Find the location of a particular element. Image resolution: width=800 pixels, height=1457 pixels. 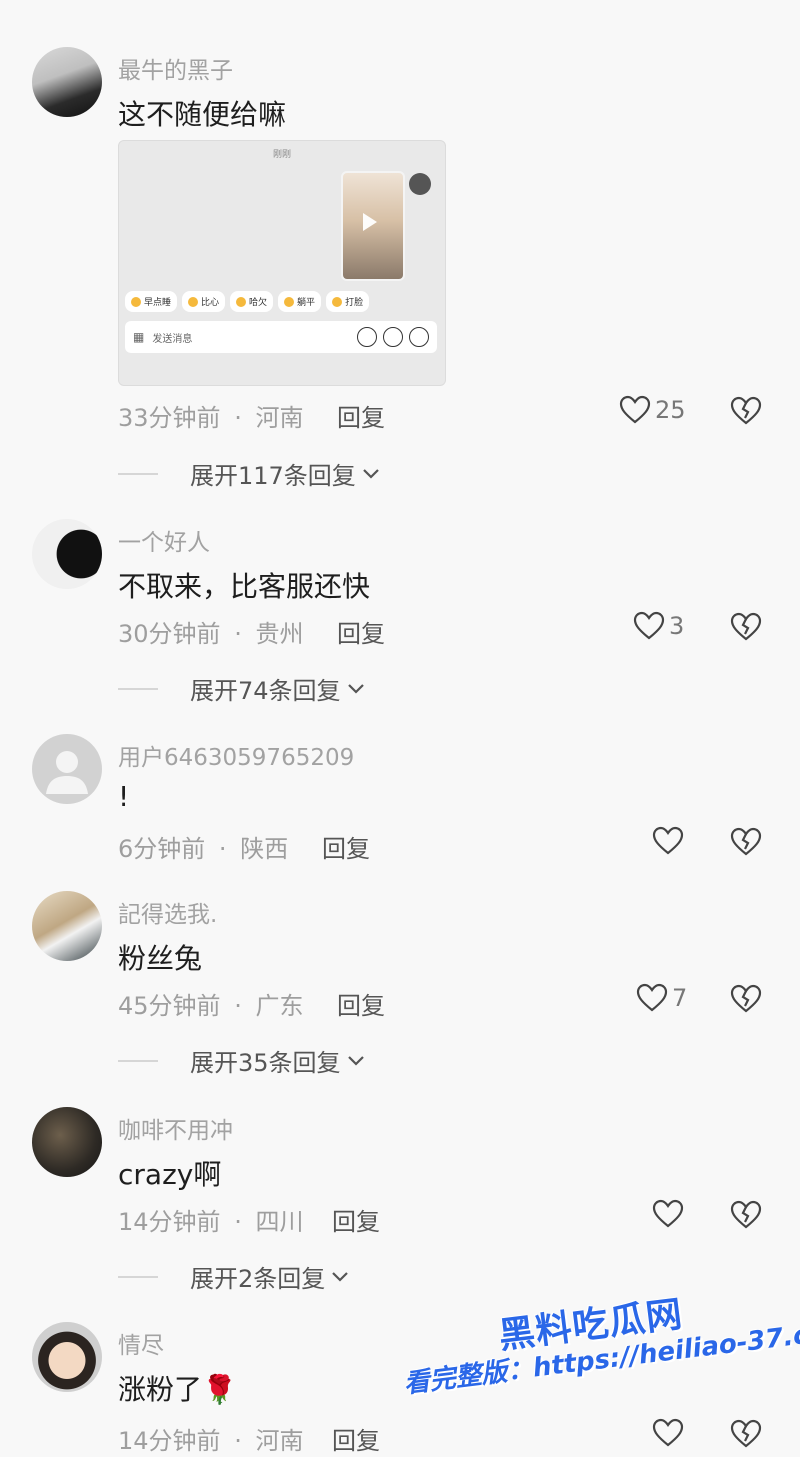

reaction-chip: 躺平 is located at coordinates (300, 301).